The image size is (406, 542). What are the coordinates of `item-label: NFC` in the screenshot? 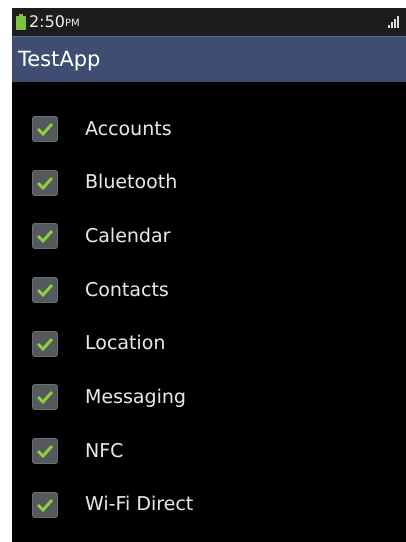 It's located at (104, 451).